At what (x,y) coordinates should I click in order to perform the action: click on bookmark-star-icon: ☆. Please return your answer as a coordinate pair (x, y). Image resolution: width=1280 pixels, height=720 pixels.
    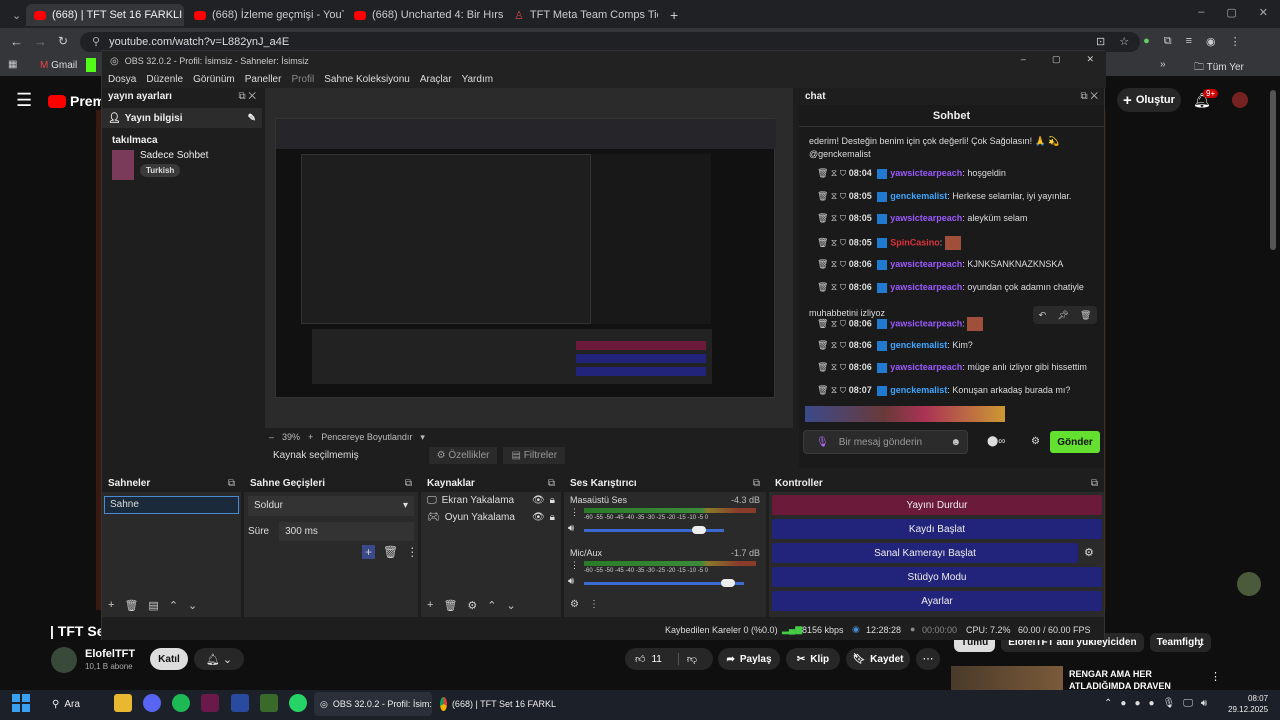
    Looking at the image, I should click on (1124, 41).